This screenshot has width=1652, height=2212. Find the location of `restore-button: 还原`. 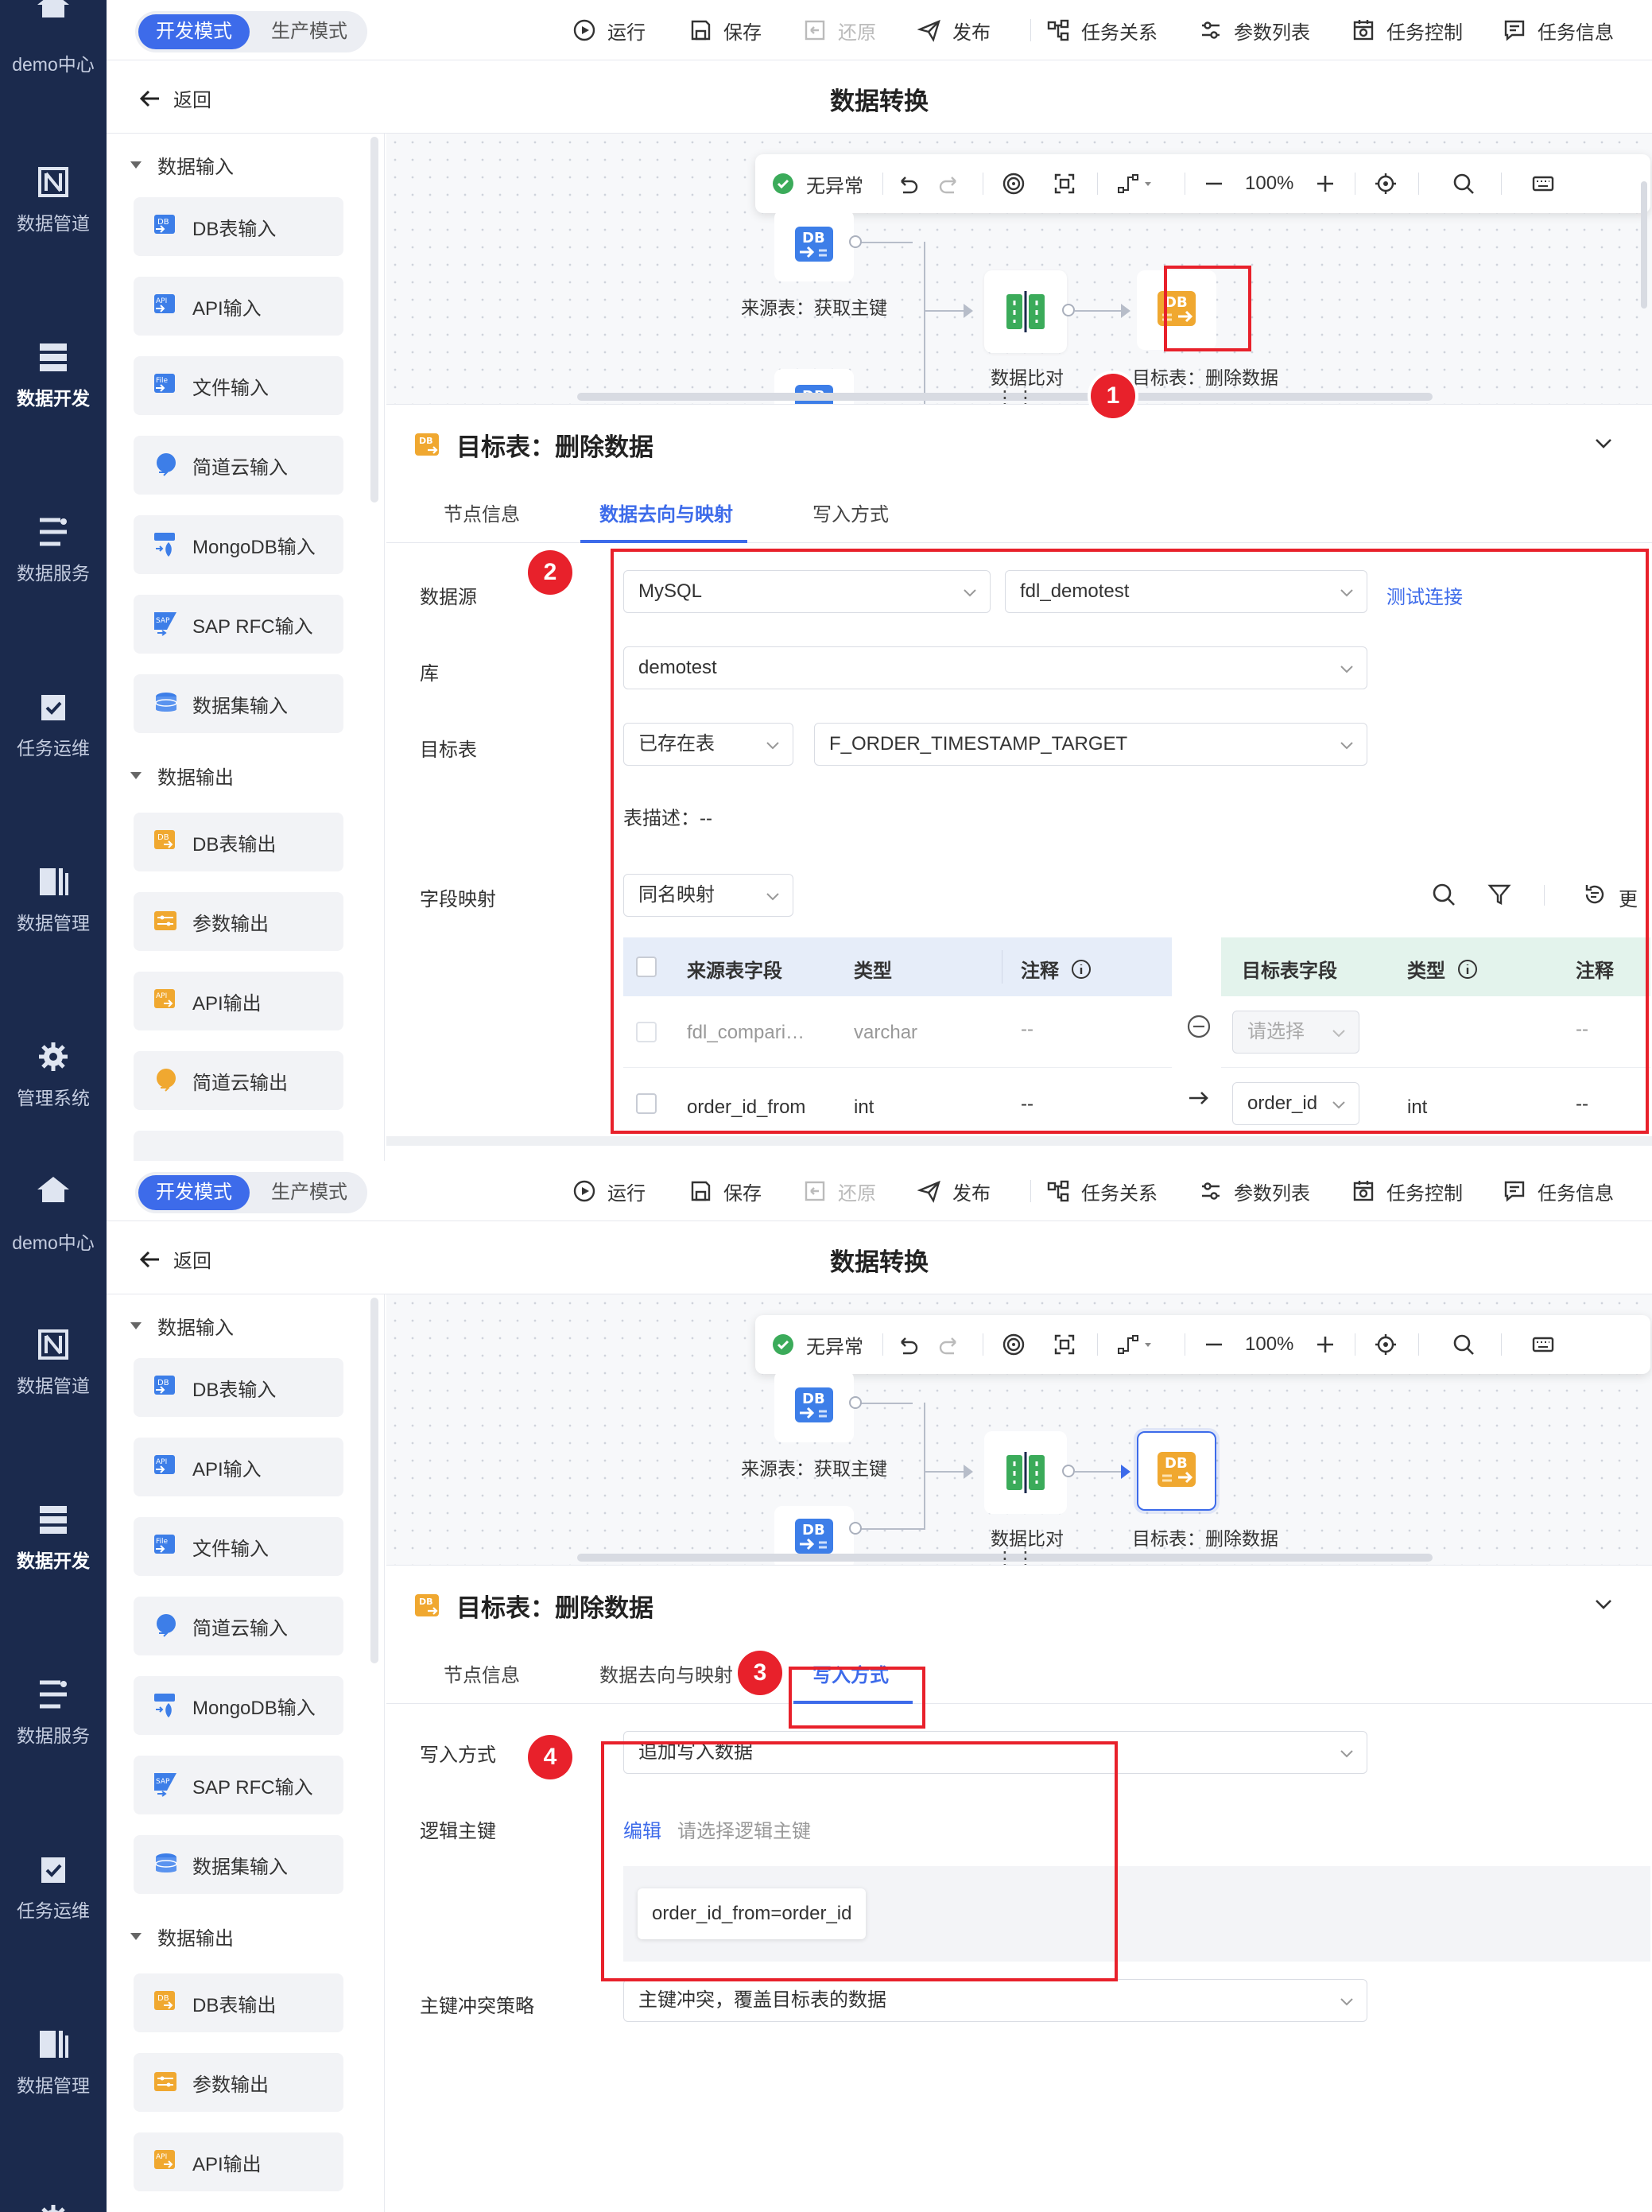

restore-button: 还原 is located at coordinates (839, 30).